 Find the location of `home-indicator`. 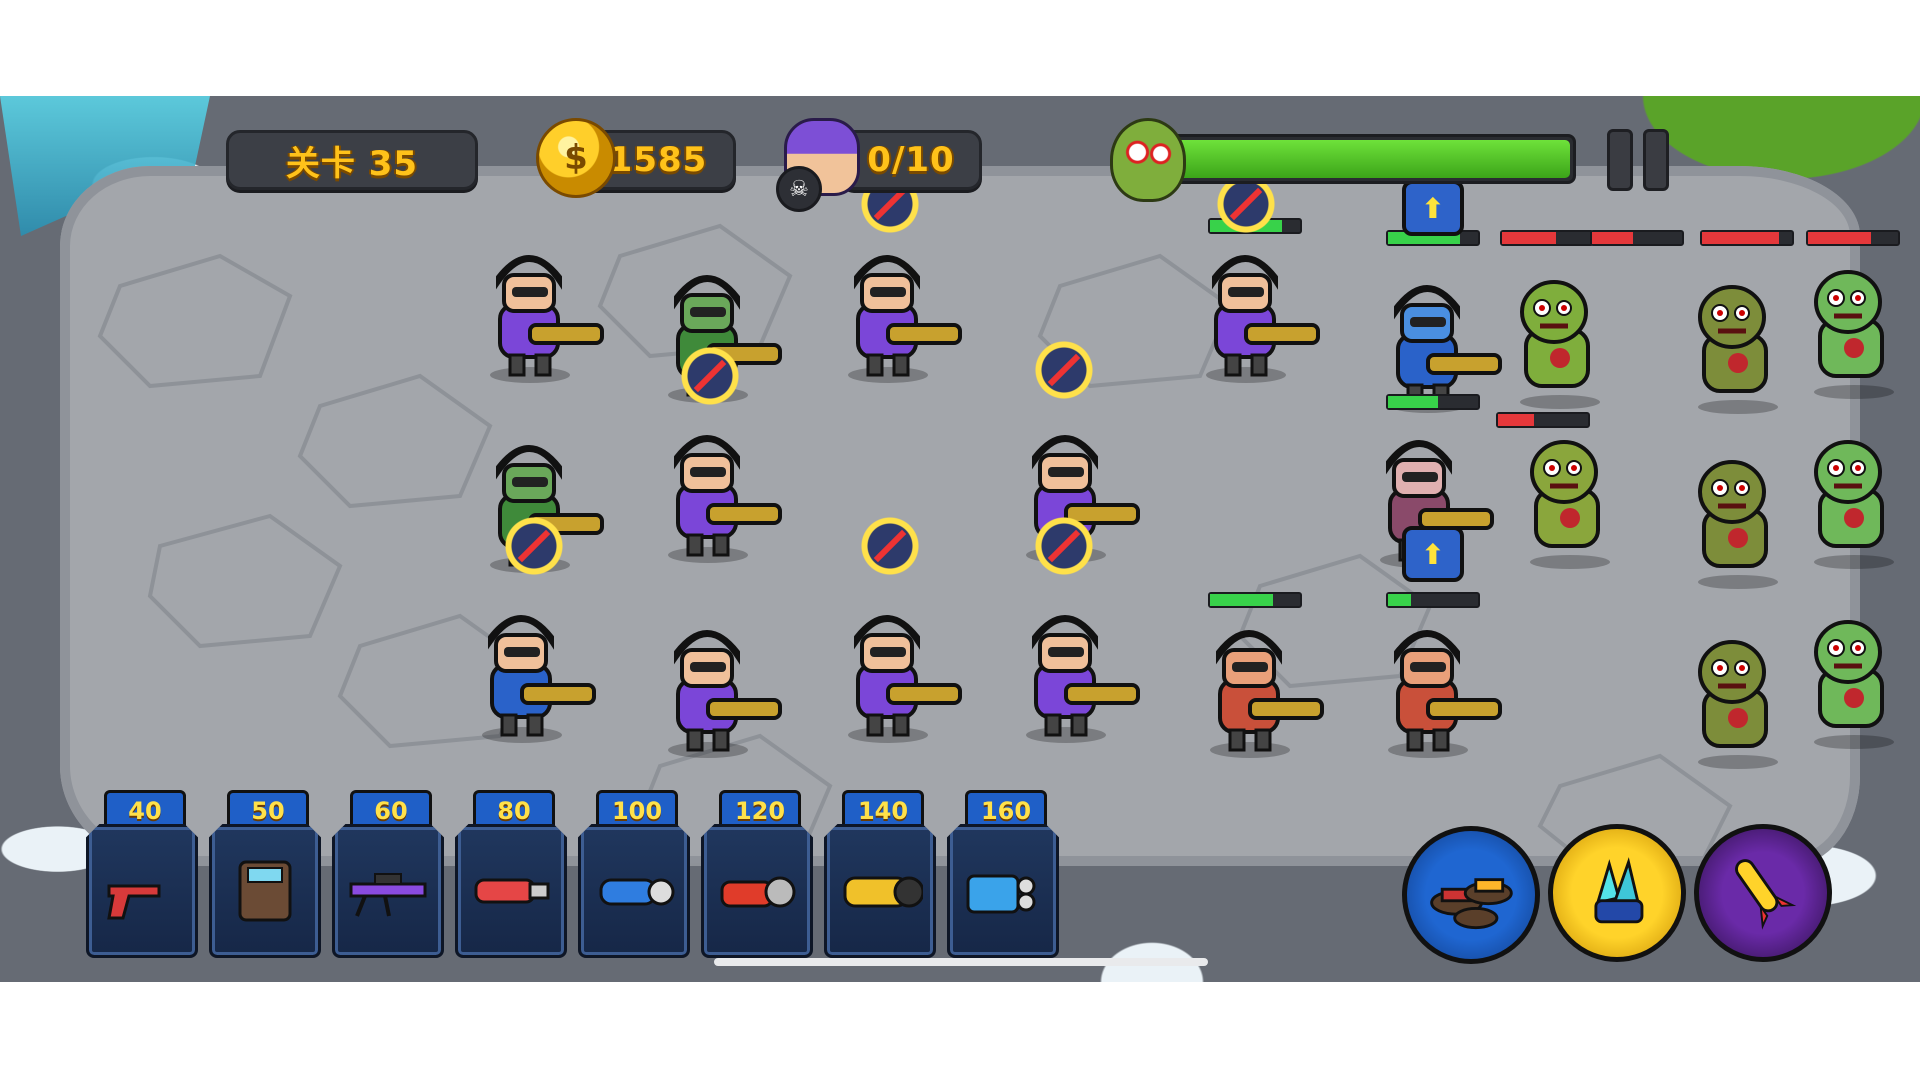

home-indicator is located at coordinates (961, 962).